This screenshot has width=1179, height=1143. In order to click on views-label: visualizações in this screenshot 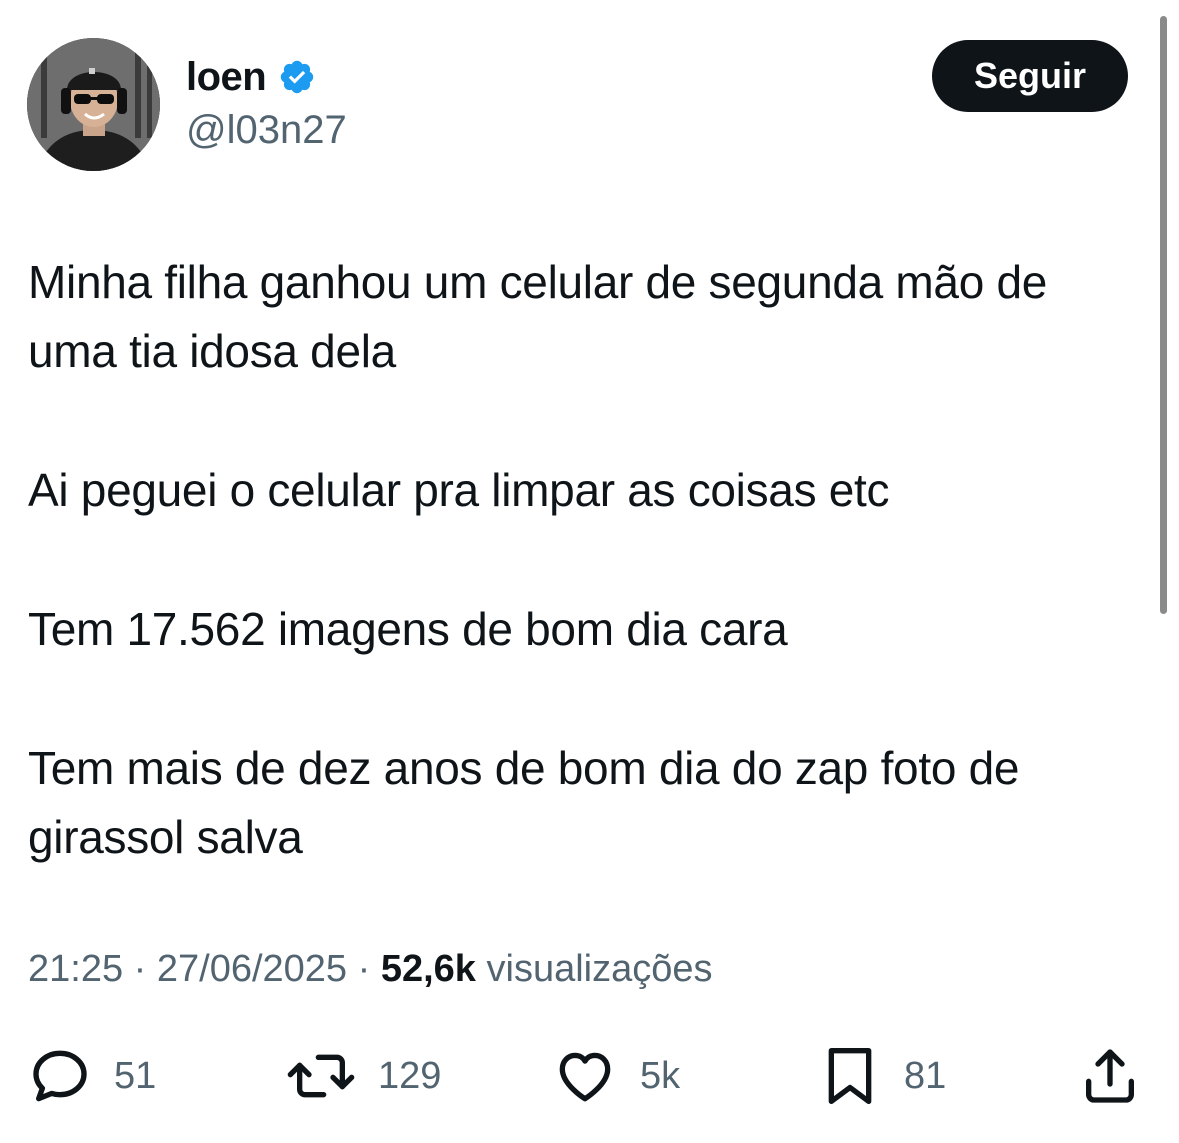, I will do `click(599, 969)`.